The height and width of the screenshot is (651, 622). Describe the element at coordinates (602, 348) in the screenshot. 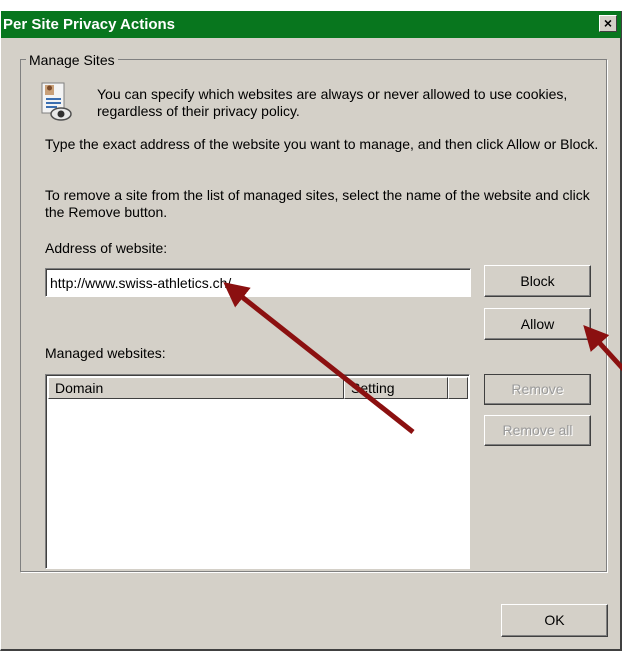

I see `annotation-arrow-allow` at that location.